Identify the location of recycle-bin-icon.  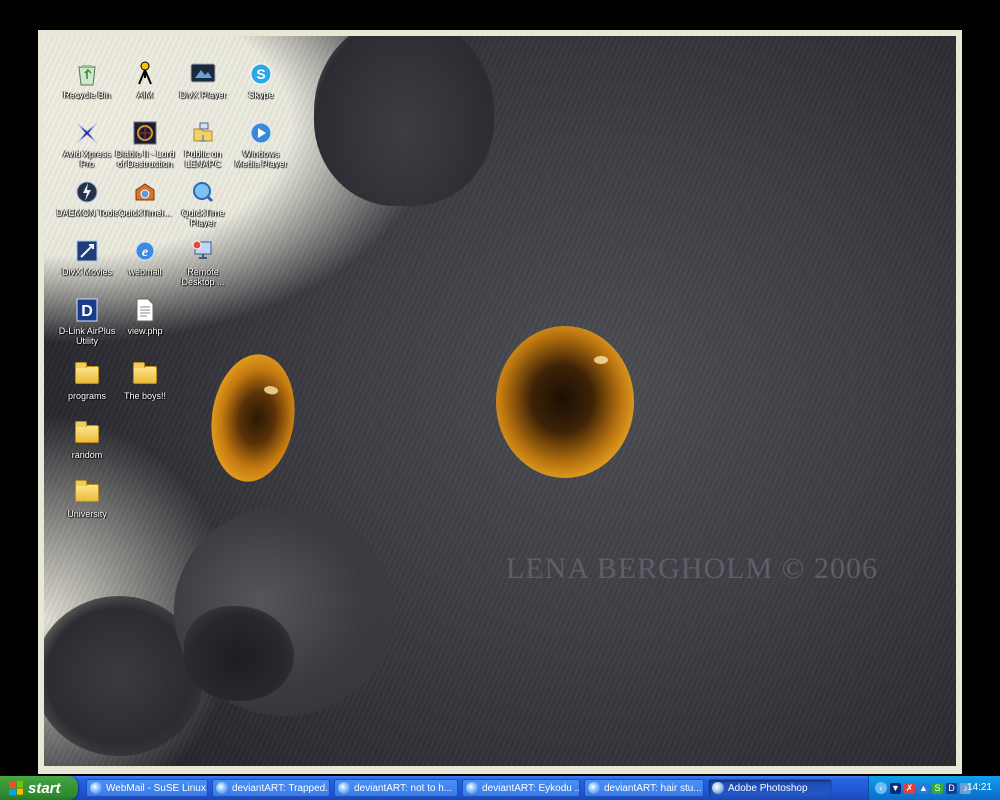
(87, 74).